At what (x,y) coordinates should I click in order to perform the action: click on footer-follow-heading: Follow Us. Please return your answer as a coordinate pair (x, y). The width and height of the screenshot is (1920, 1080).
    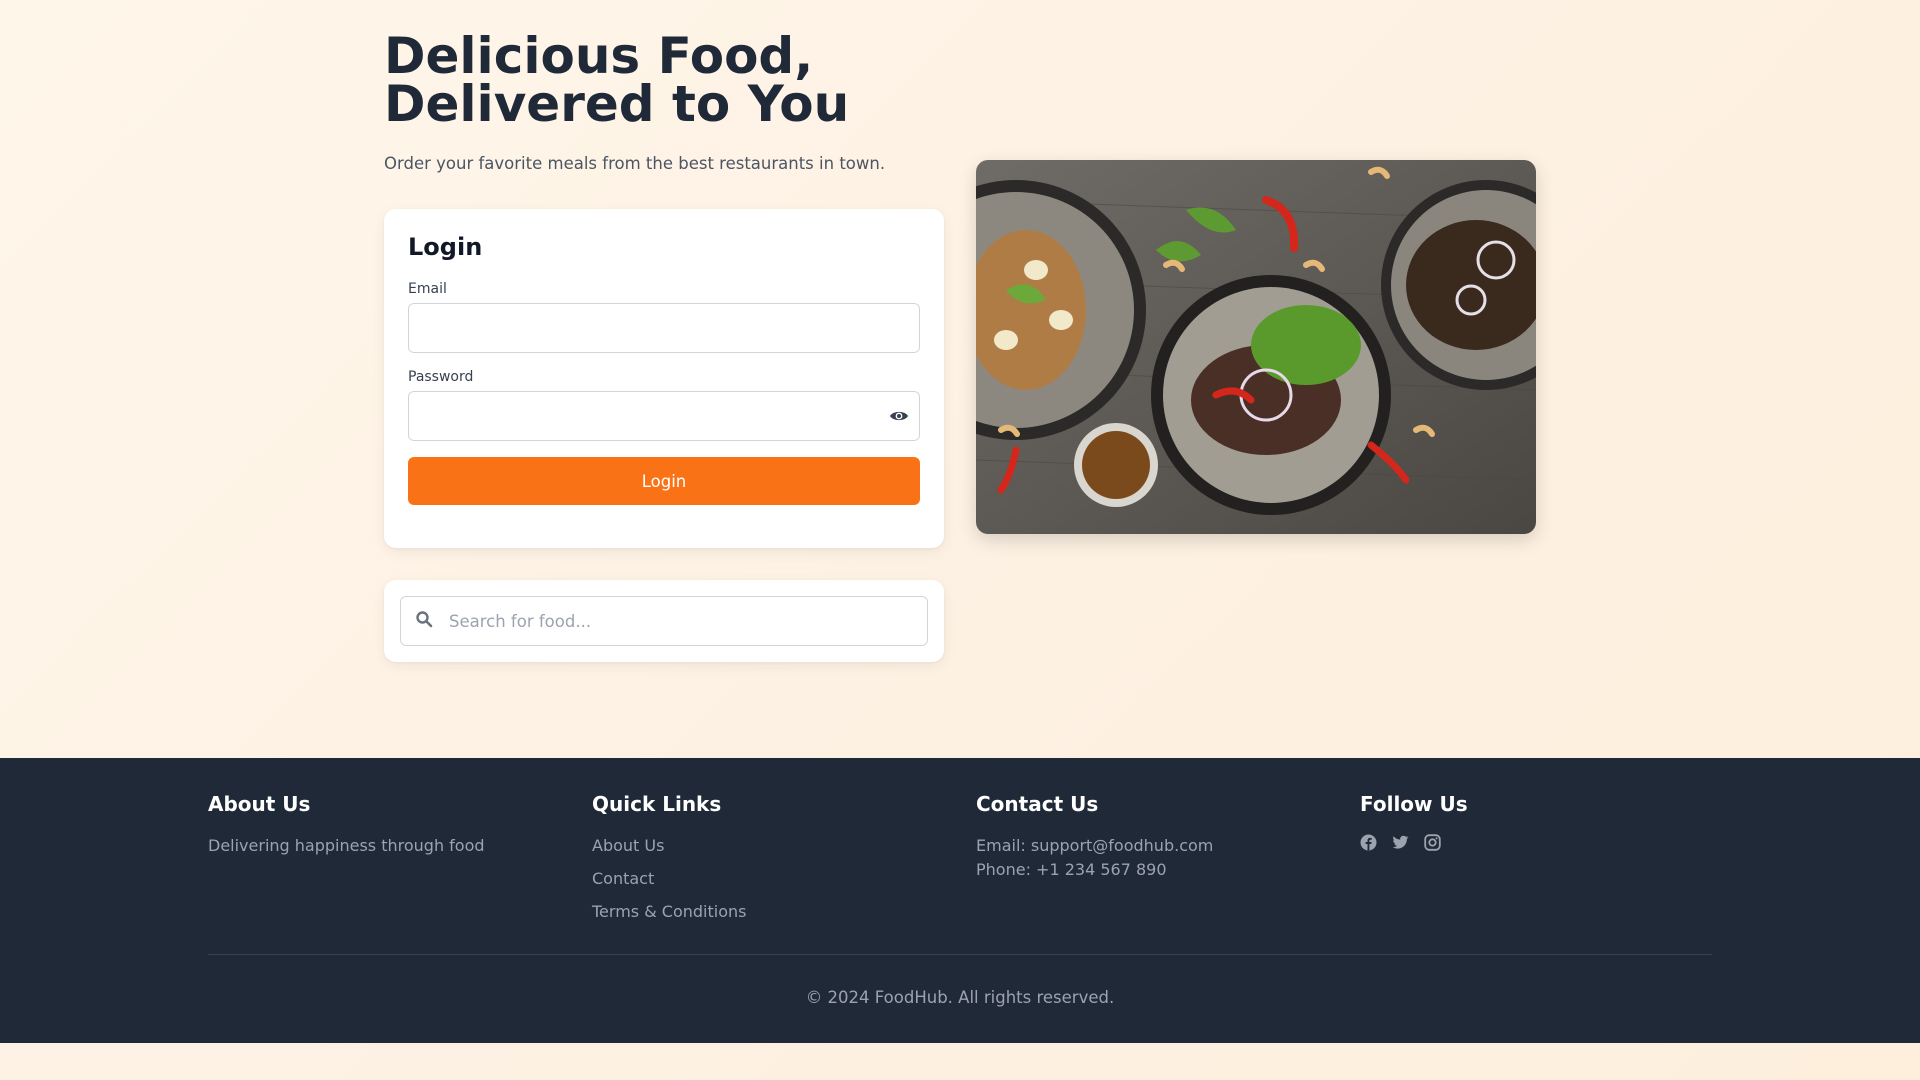
    Looking at the image, I should click on (1414, 804).